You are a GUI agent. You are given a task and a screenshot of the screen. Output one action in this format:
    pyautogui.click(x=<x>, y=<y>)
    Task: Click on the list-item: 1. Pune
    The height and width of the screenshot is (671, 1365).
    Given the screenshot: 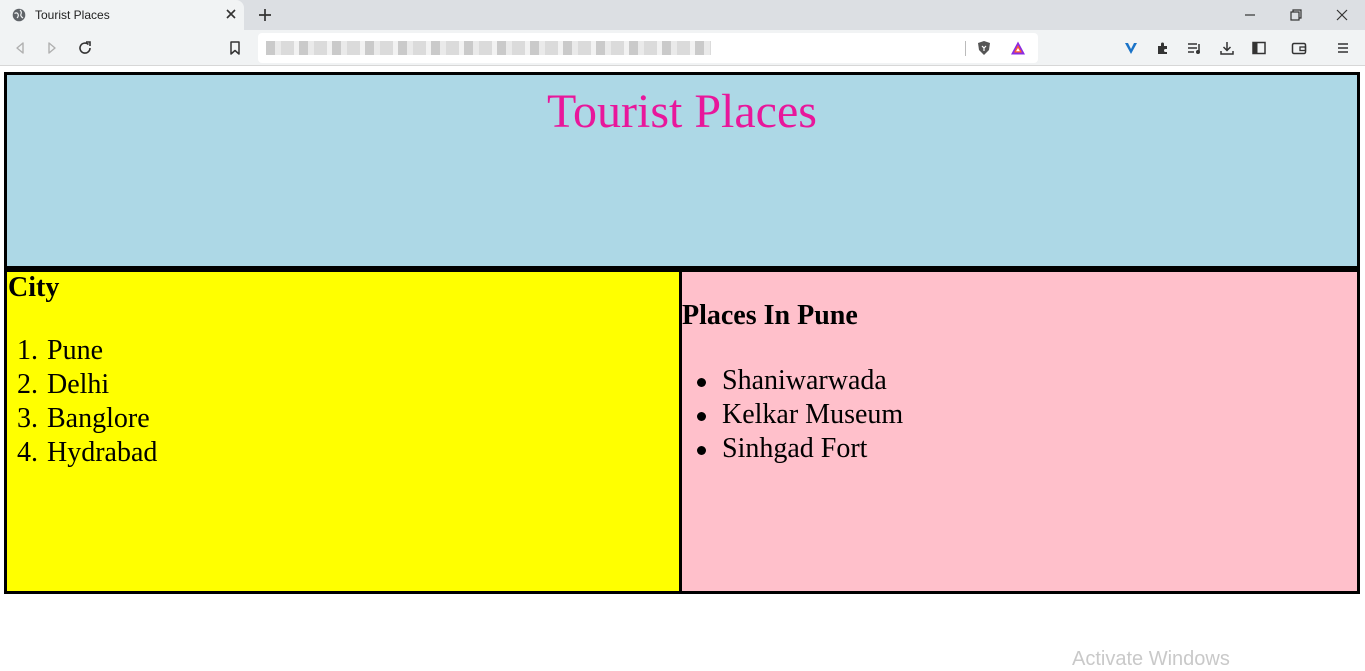 What is the action you would take?
    pyautogui.click(x=87, y=351)
    